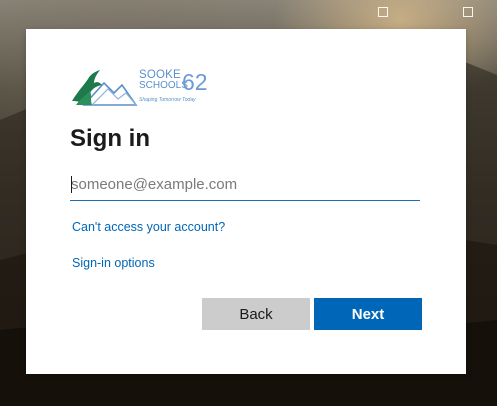  I want to click on back-button: Back, so click(256, 314).